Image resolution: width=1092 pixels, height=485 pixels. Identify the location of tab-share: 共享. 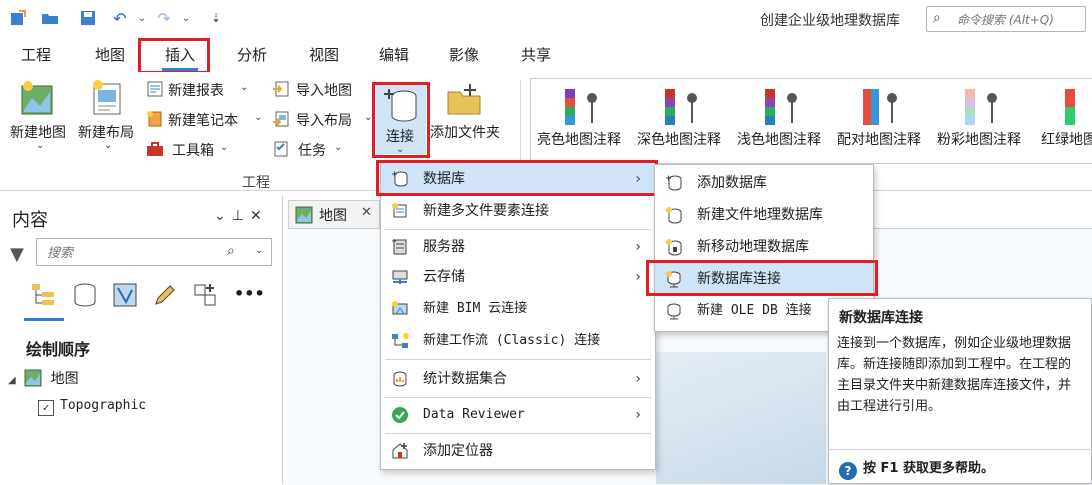
(536, 56).